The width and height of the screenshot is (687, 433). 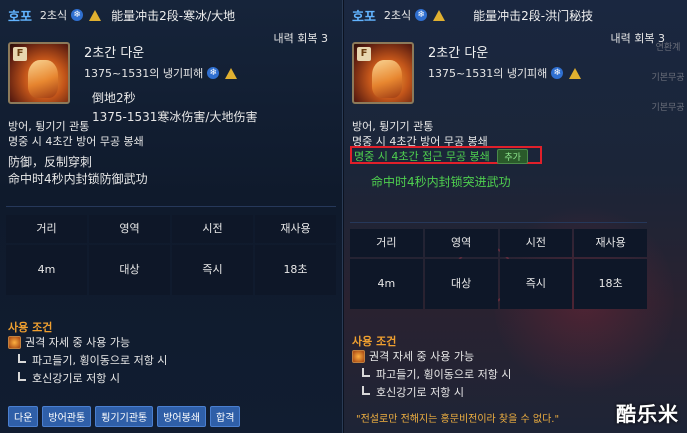 I want to click on left-skill-name: 호포, so click(x=20, y=17).